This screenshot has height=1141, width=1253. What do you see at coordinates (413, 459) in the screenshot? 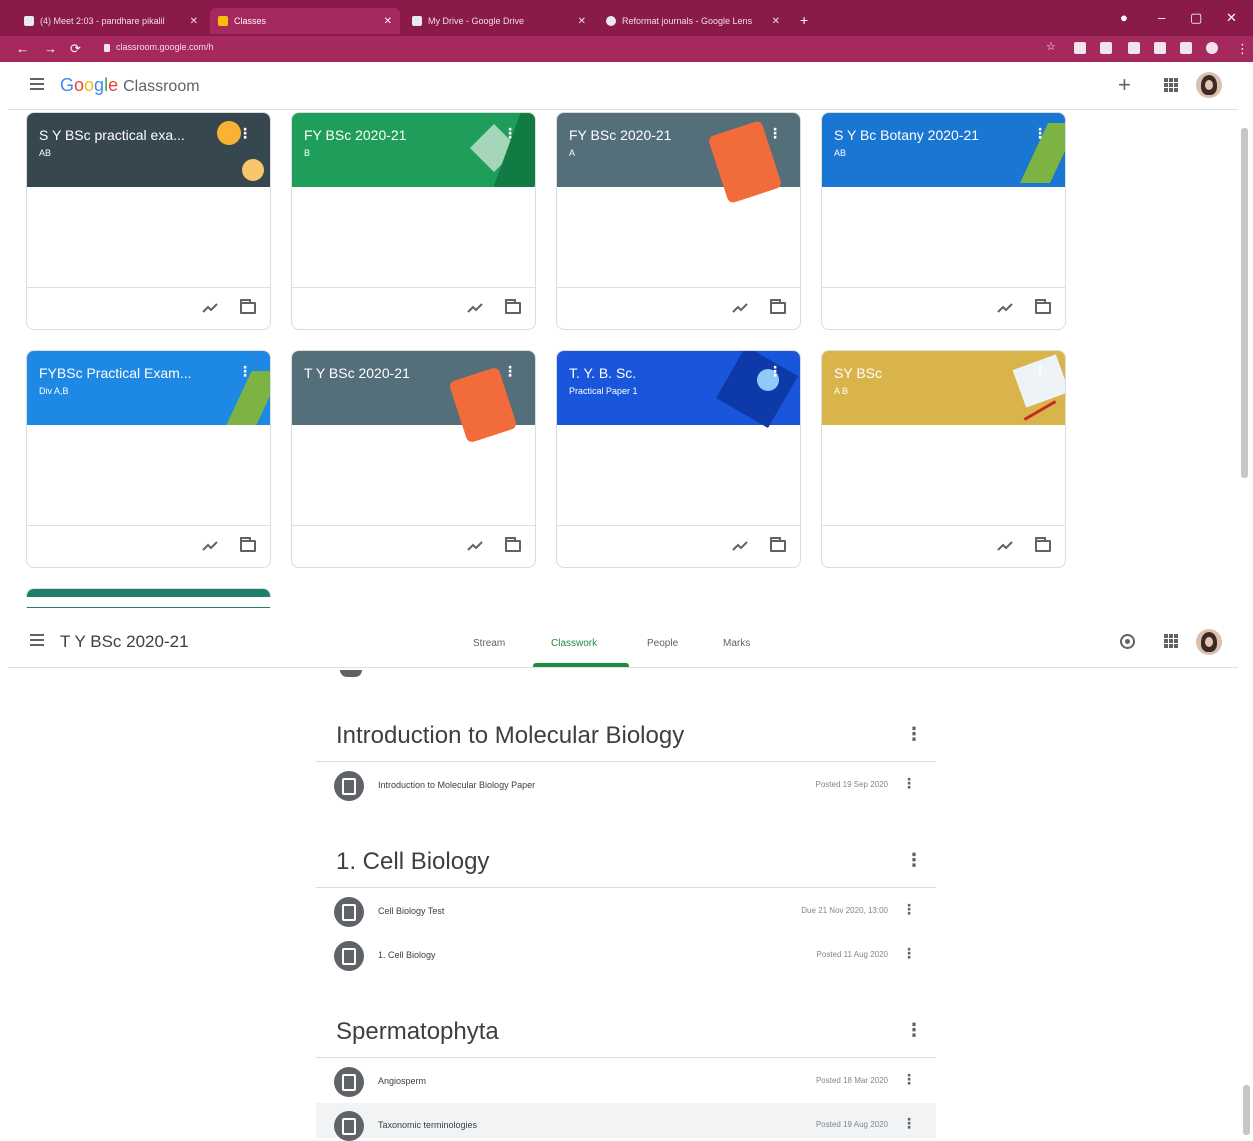
I see `class-card: T Y BSc 2020-21 ⋮` at bounding box center [413, 459].